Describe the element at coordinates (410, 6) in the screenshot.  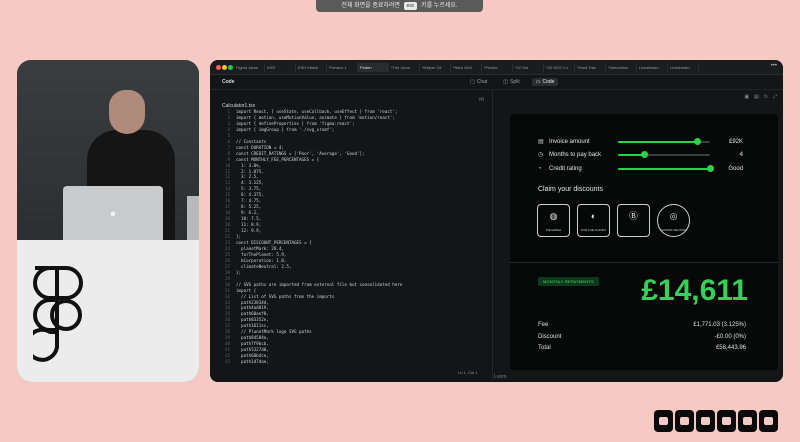
I see `esc-key-hint: esc` at that location.